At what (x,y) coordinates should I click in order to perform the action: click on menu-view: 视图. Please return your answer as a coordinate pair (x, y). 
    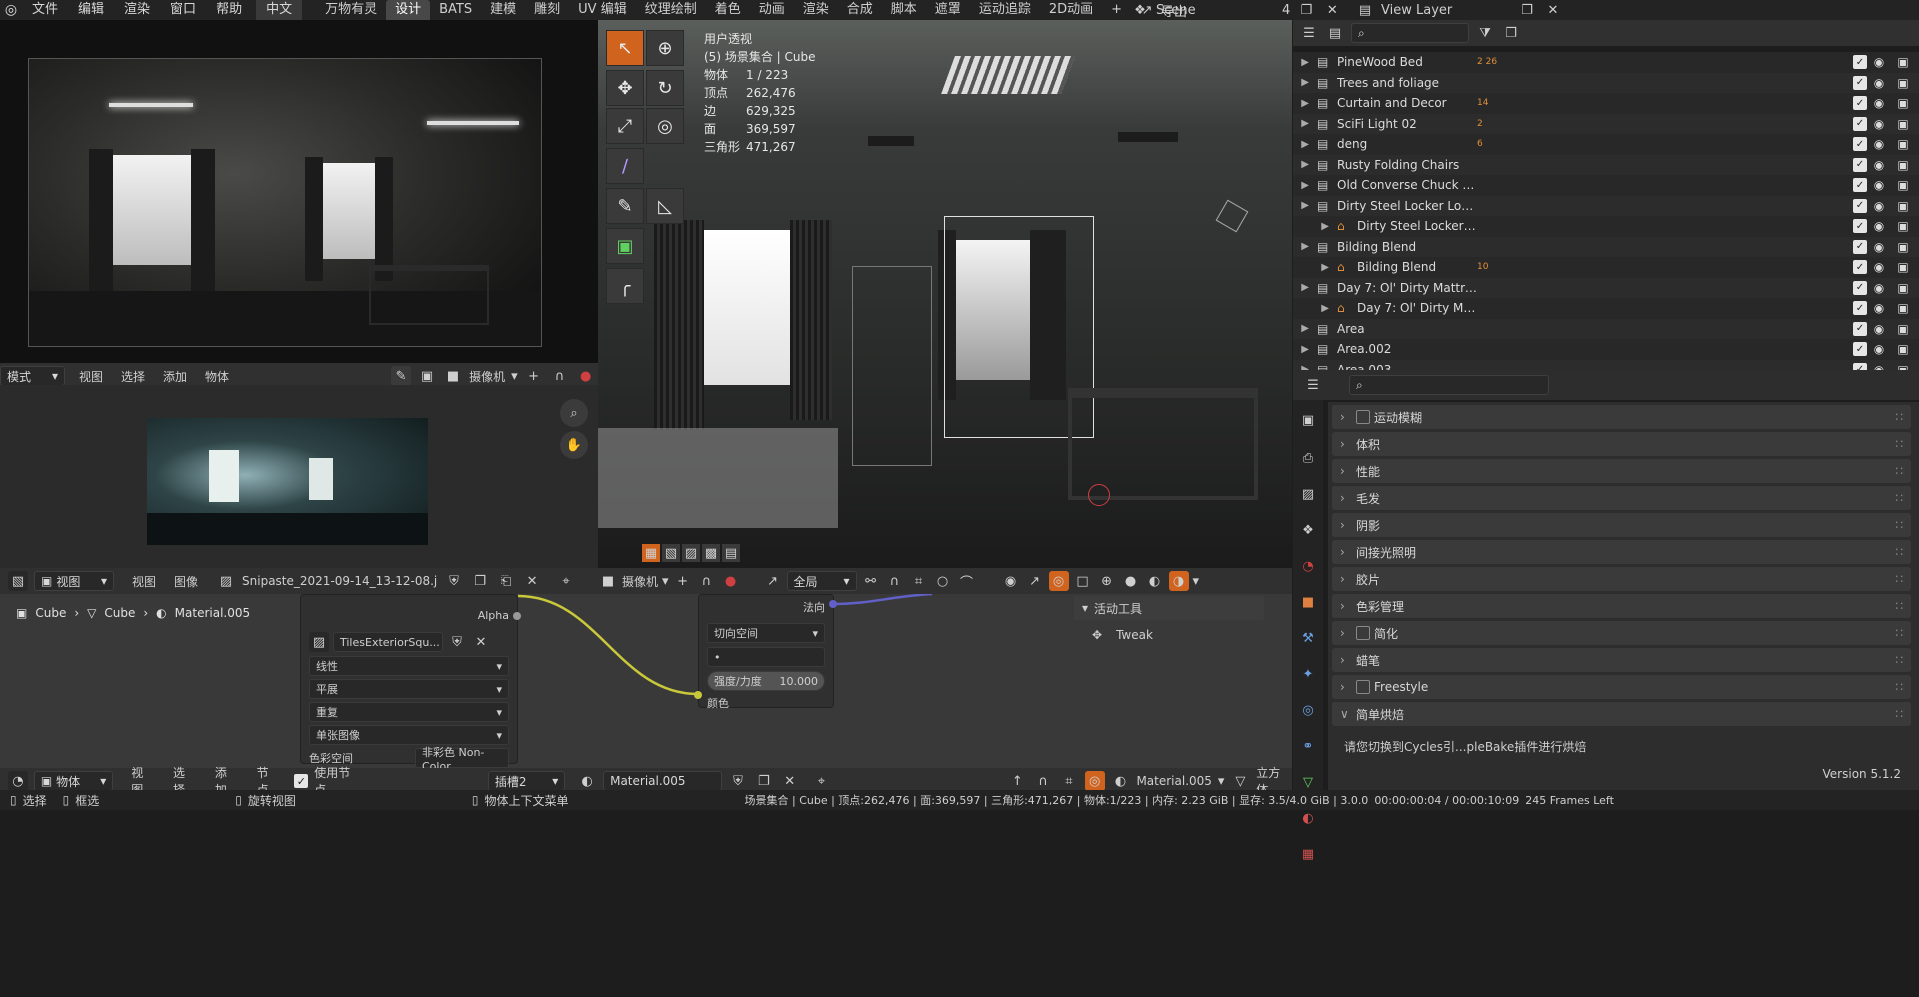
    Looking at the image, I should click on (144, 581).